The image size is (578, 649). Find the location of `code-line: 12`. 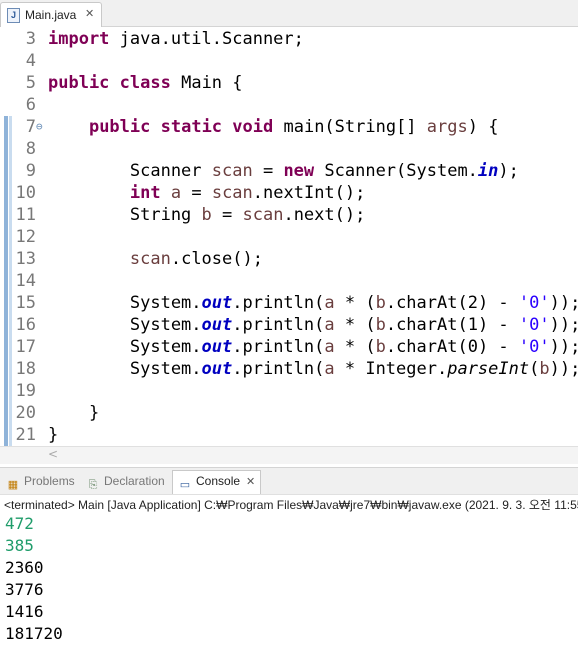

code-line: 12 is located at coordinates (289, 237).